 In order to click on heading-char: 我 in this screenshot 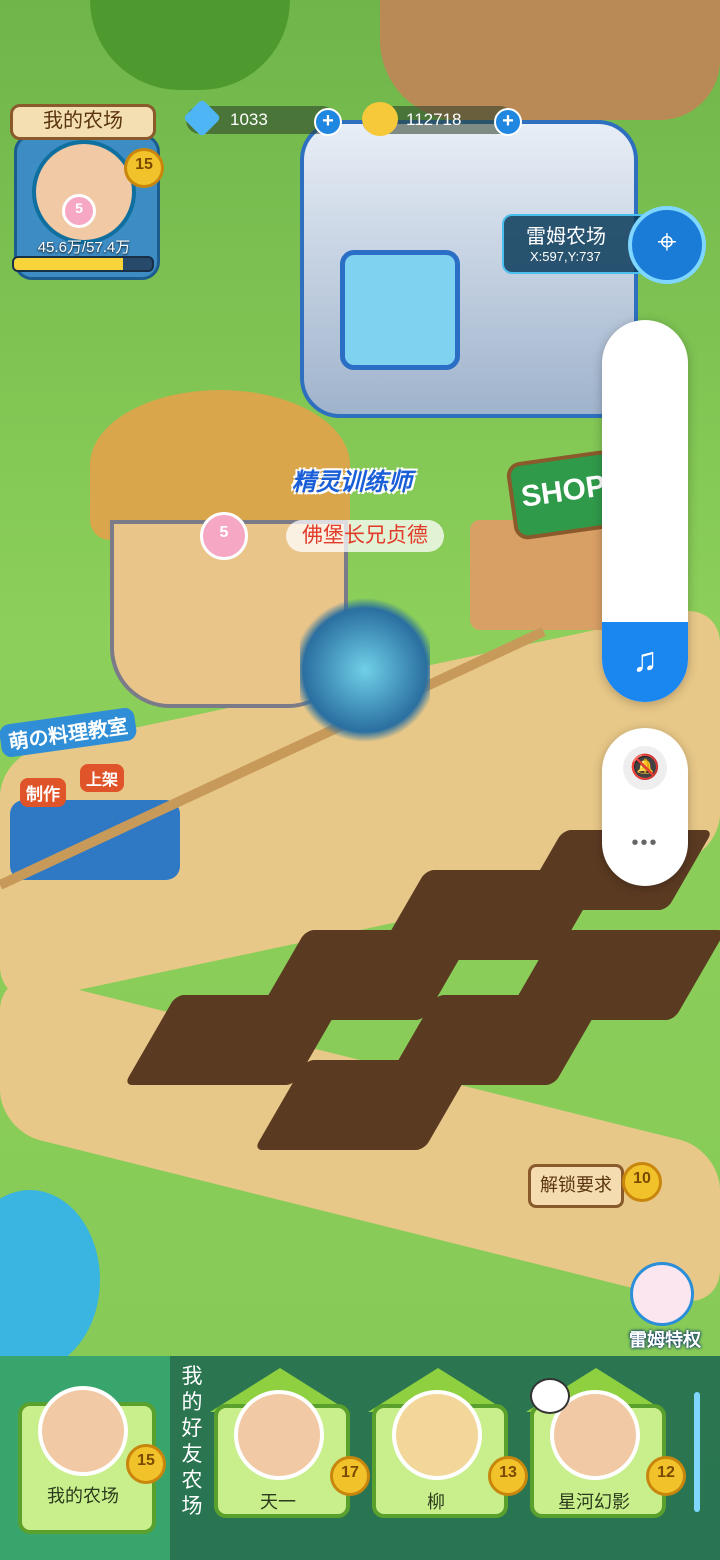, I will do `click(192, 1376)`.